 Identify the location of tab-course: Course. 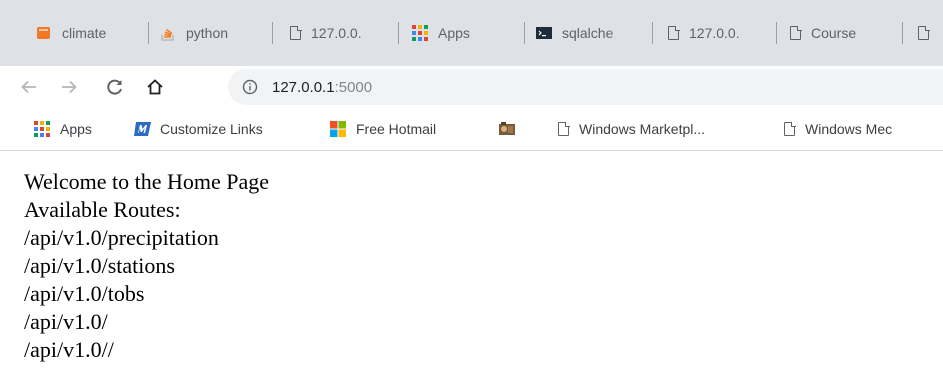
(838, 33).